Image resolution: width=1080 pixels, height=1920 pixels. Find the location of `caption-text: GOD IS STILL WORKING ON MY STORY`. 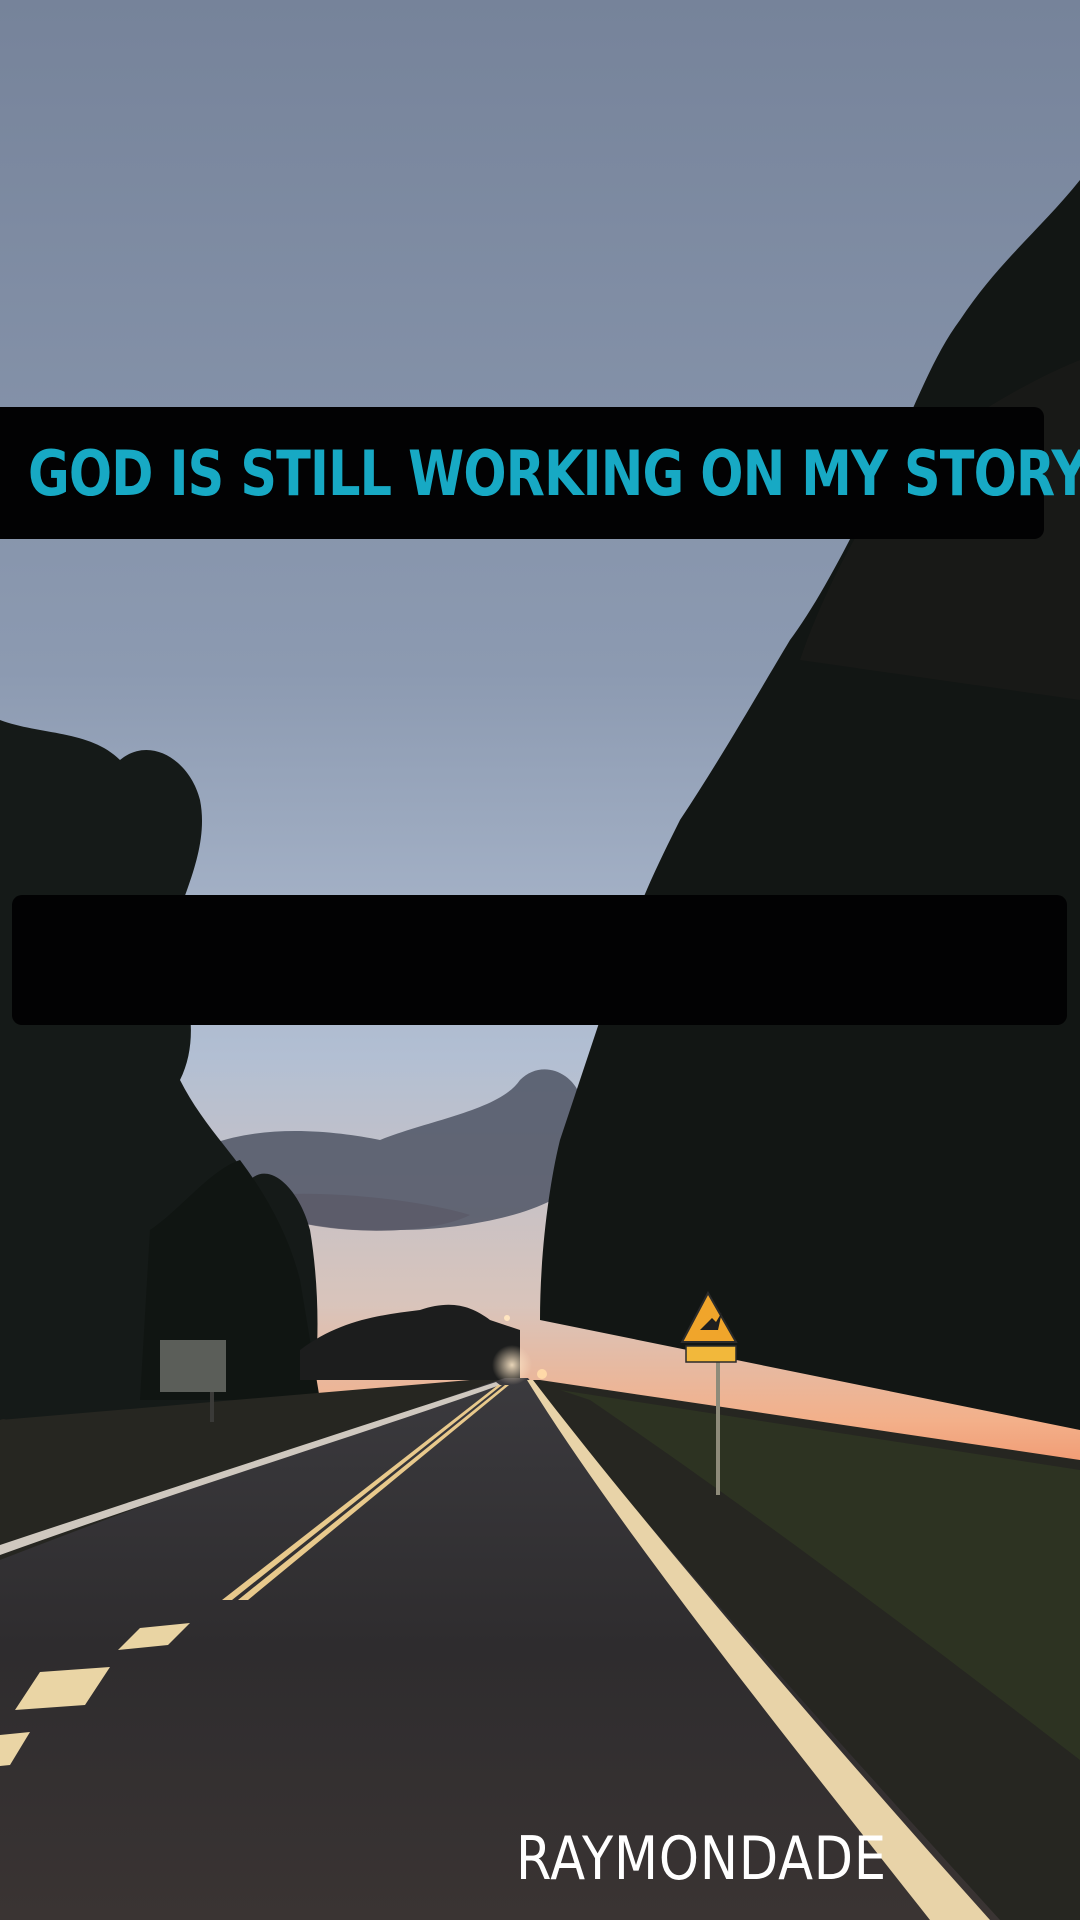

caption-text: GOD IS STILL WORKING ON MY STORY is located at coordinates (554, 473).